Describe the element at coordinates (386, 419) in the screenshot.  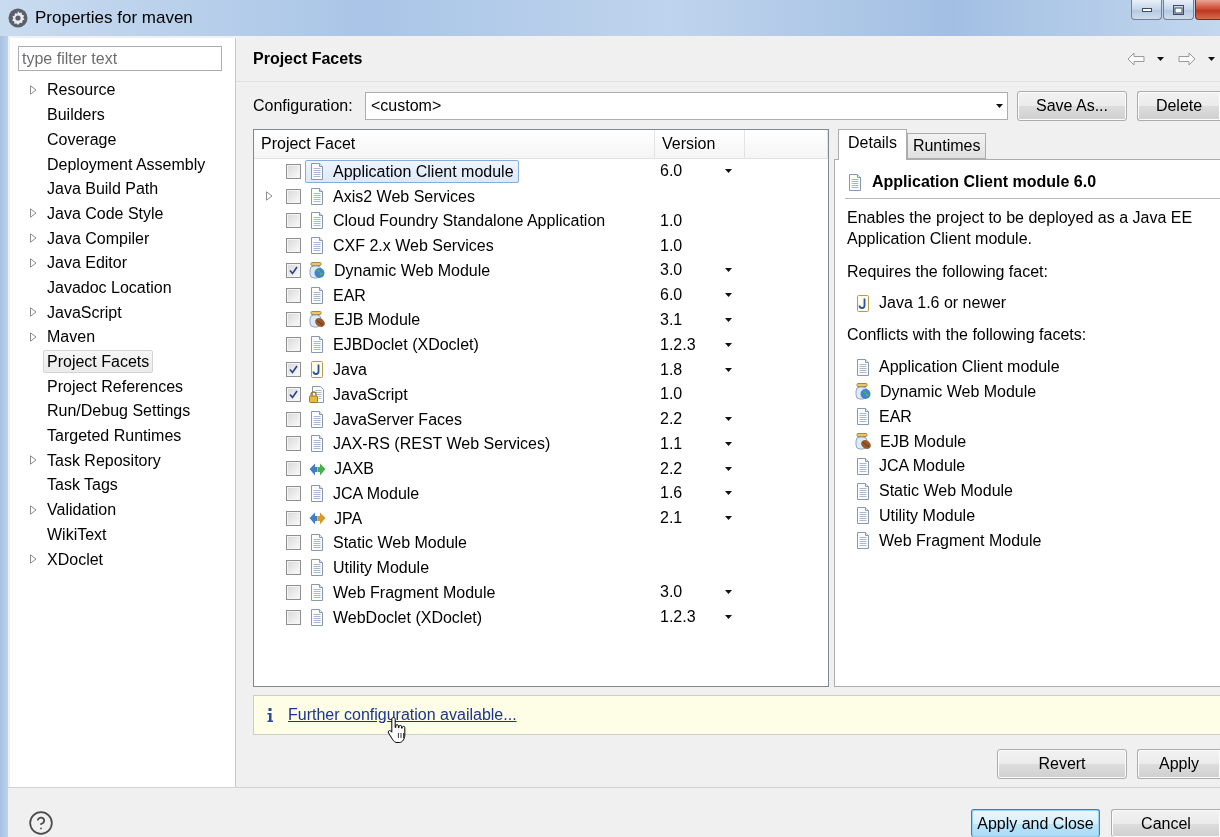
I see `facet-item: JavaServer Faces` at that location.